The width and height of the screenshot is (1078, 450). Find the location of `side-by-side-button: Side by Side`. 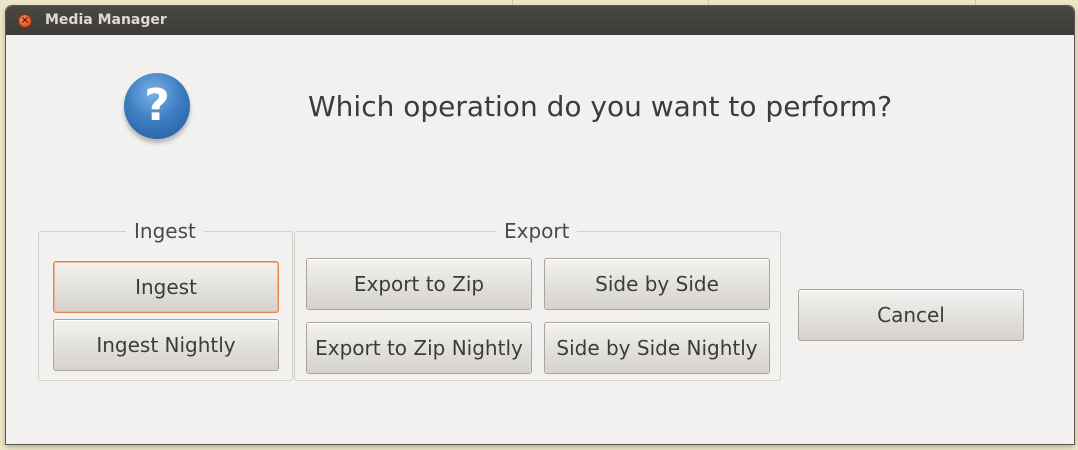

side-by-side-button: Side by Side is located at coordinates (657, 284).